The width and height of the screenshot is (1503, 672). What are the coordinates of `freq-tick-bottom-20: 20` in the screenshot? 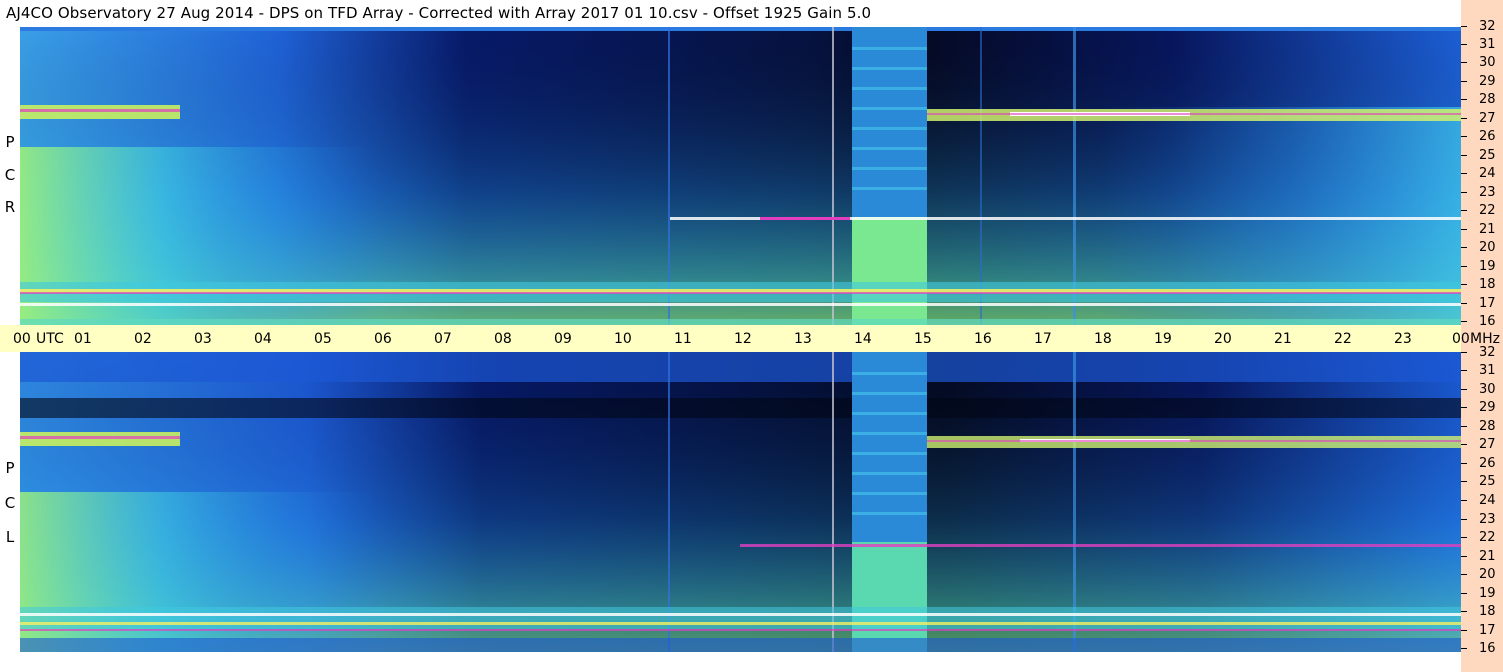 It's located at (1482, 575).